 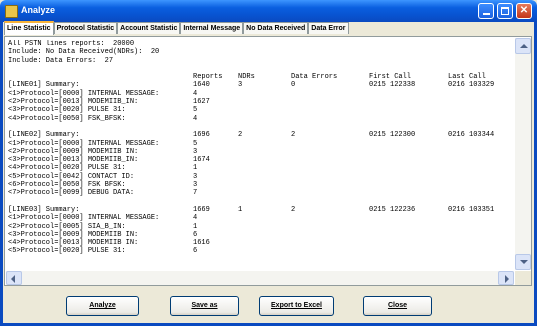 I want to click on tab-data-error: Data Error, so click(x=328, y=28).